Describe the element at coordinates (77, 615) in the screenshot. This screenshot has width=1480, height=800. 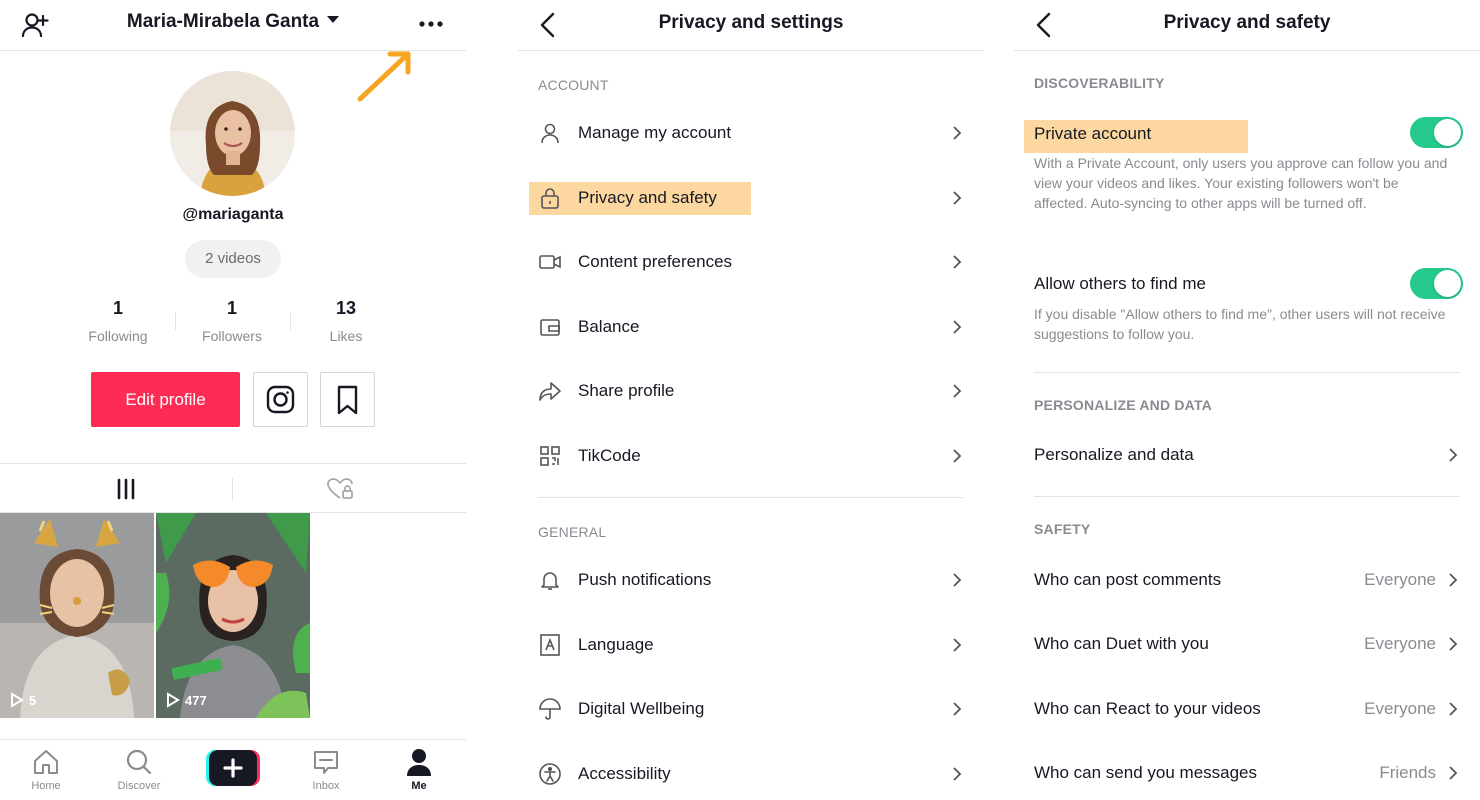
I see `video-thumbnail: 5` at that location.